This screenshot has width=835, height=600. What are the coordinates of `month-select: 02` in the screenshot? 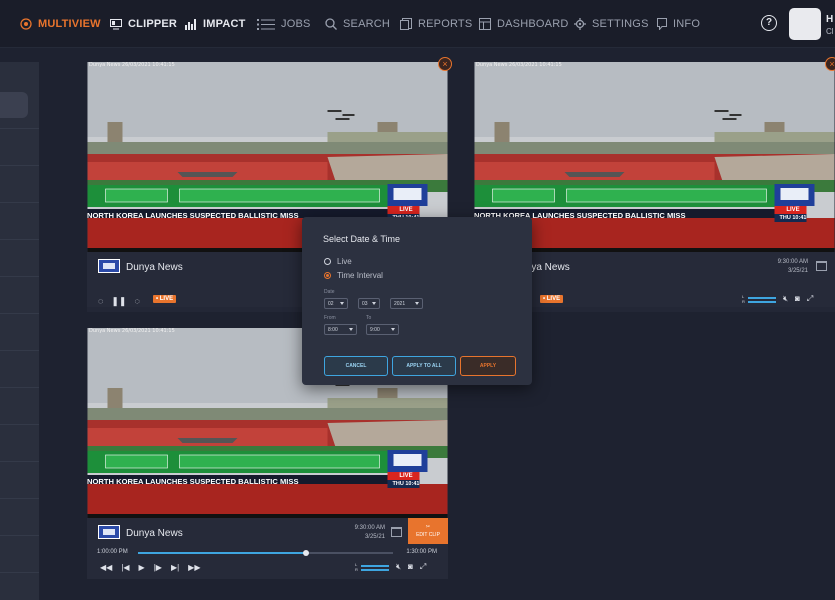 It's located at (336, 303).